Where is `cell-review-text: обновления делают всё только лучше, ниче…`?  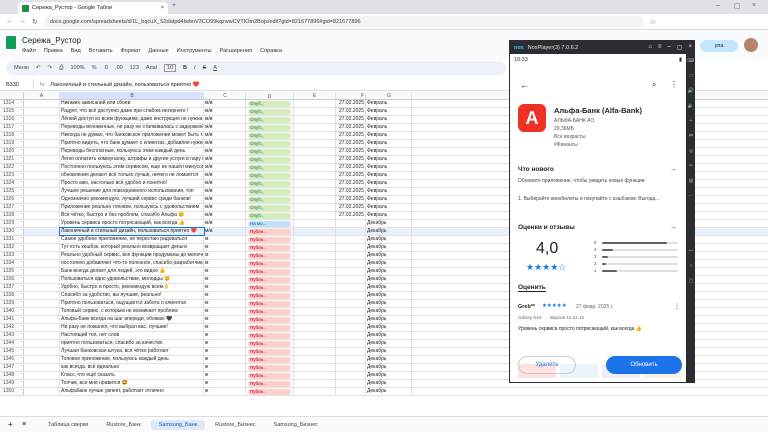 cell-review-text: обновления делают всё только лучше, ниче… is located at coordinates (132, 175).